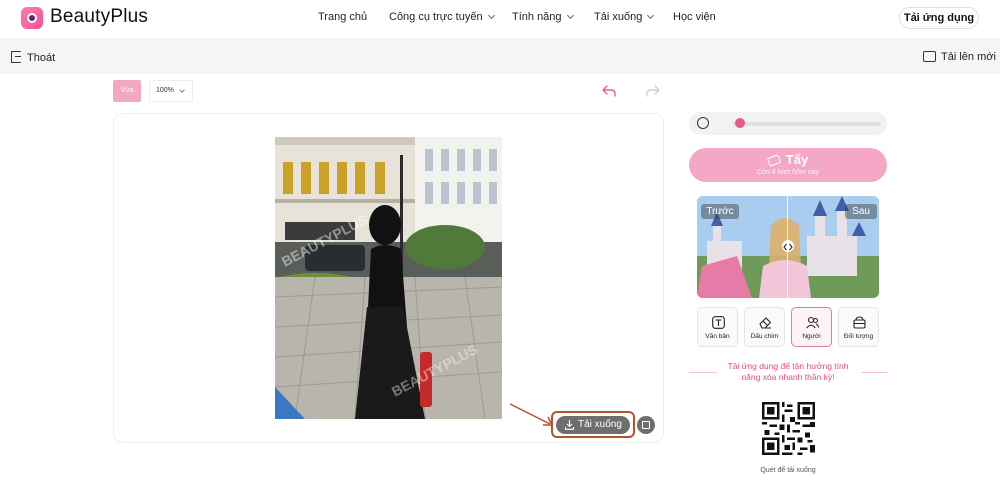  What do you see at coordinates (807, 124) in the screenshot?
I see `brush-size-slider` at bounding box center [807, 124].